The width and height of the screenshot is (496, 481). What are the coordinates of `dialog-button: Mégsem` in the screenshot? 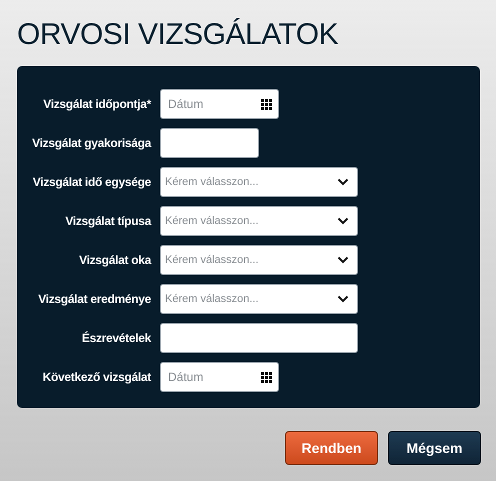 It's located at (434, 448).